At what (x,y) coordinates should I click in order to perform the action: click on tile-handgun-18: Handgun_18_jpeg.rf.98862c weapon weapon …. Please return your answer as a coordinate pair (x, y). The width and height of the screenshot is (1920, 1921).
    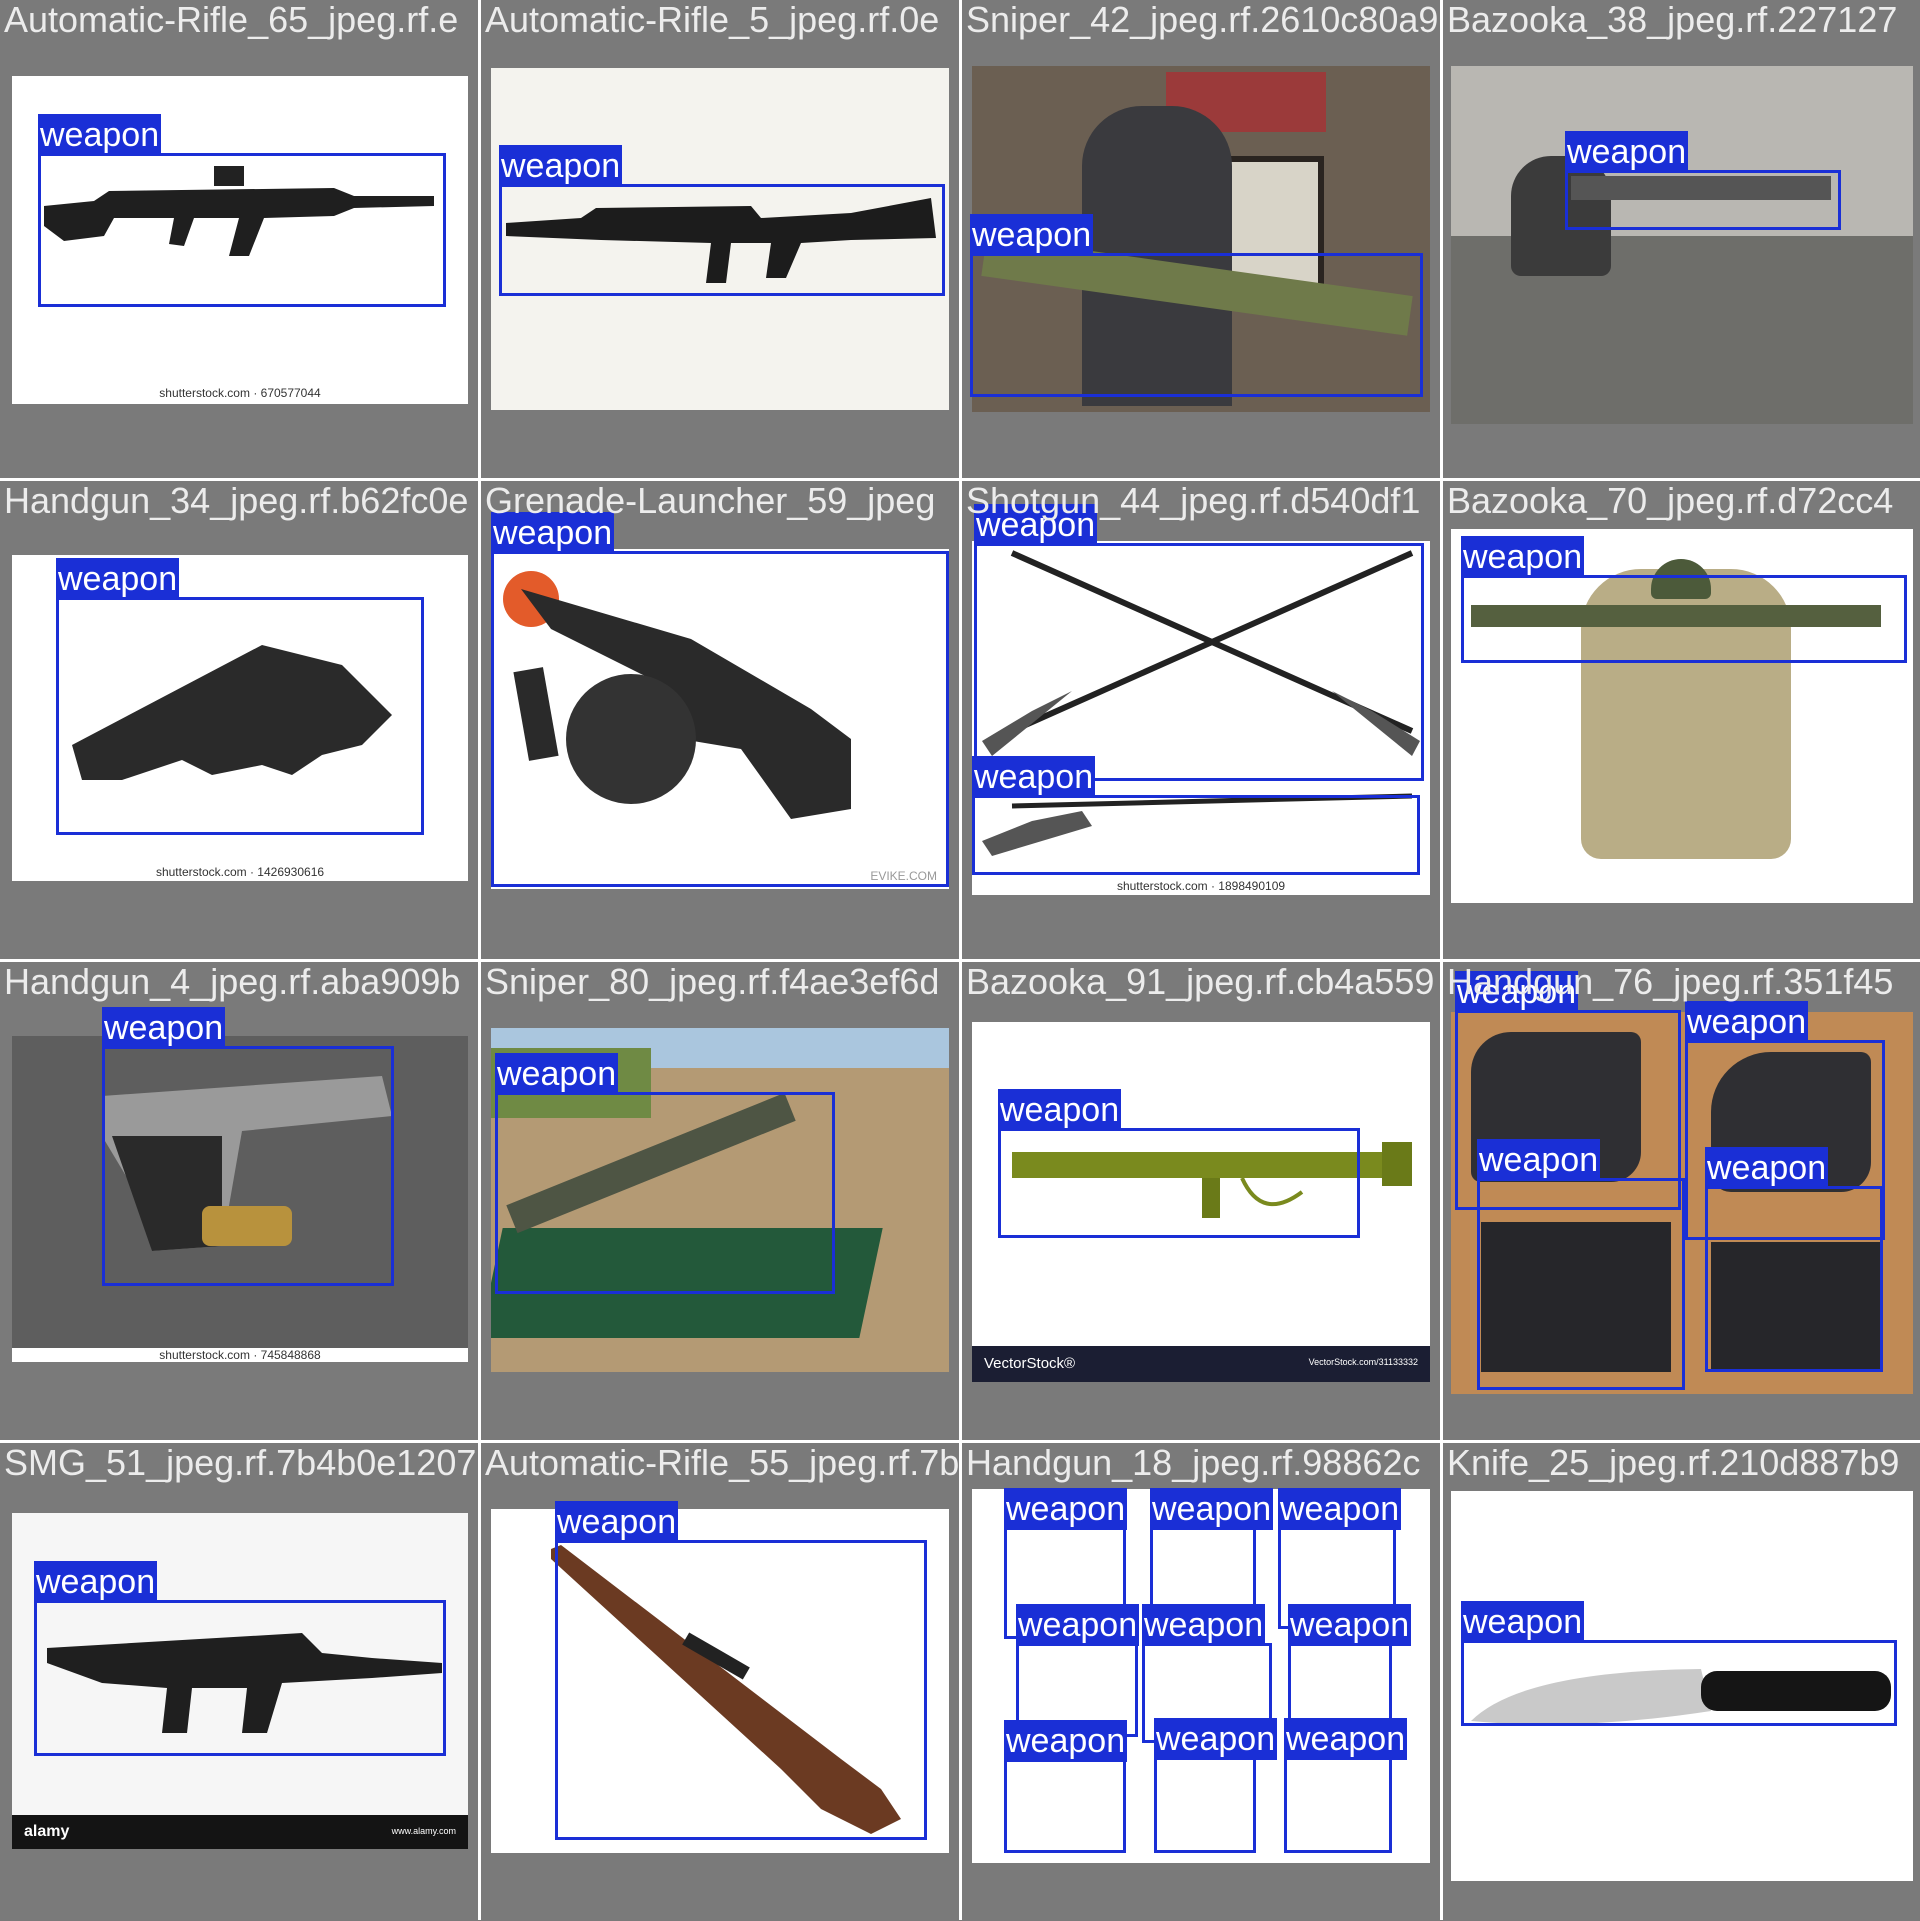
    Looking at the image, I should click on (1201, 1682).